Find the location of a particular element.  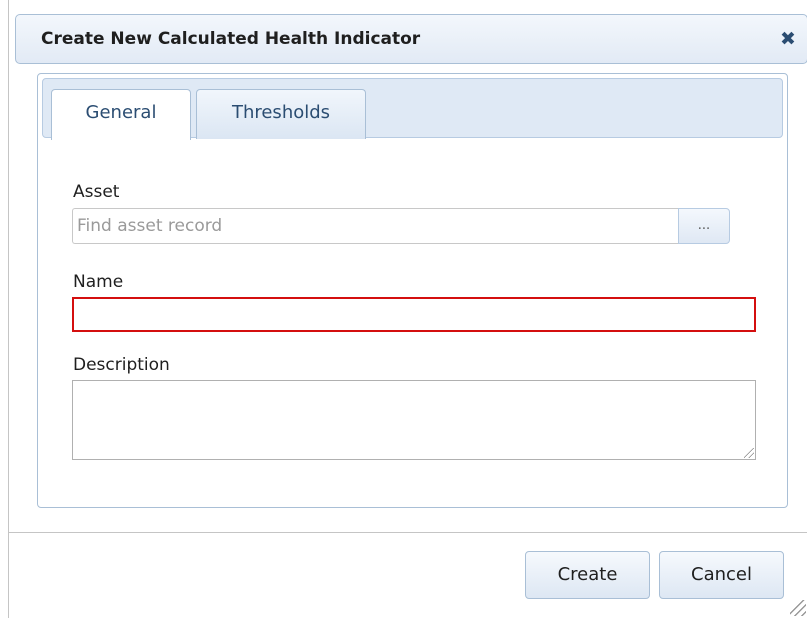

asset-search-input is located at coordinates (375, 226).